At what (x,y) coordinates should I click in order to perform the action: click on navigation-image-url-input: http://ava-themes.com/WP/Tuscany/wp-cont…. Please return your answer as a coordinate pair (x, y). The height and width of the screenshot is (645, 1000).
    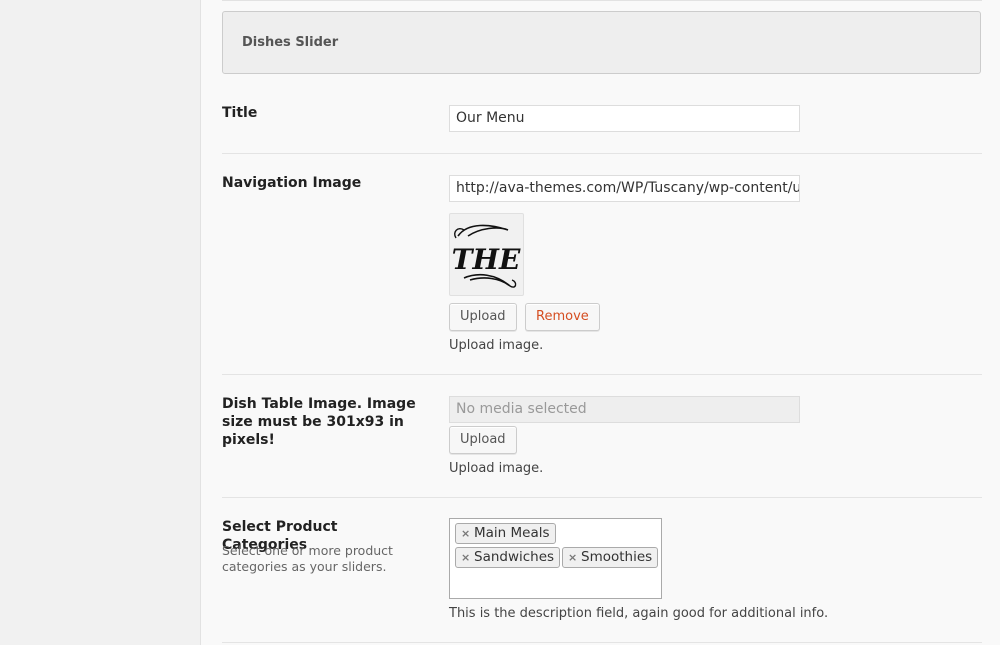
    Looking at the image, I should click on (624, 188).